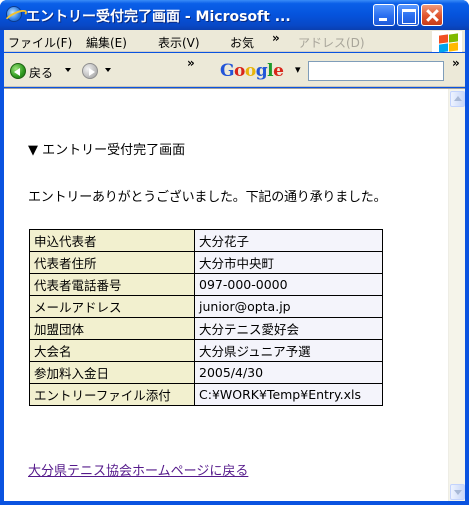 The height and width of the screenshot is (505, 469). Describe the element at coordinates (40, 42) in the screenshot. I see `menu-file: ファイル(F)` at that location.